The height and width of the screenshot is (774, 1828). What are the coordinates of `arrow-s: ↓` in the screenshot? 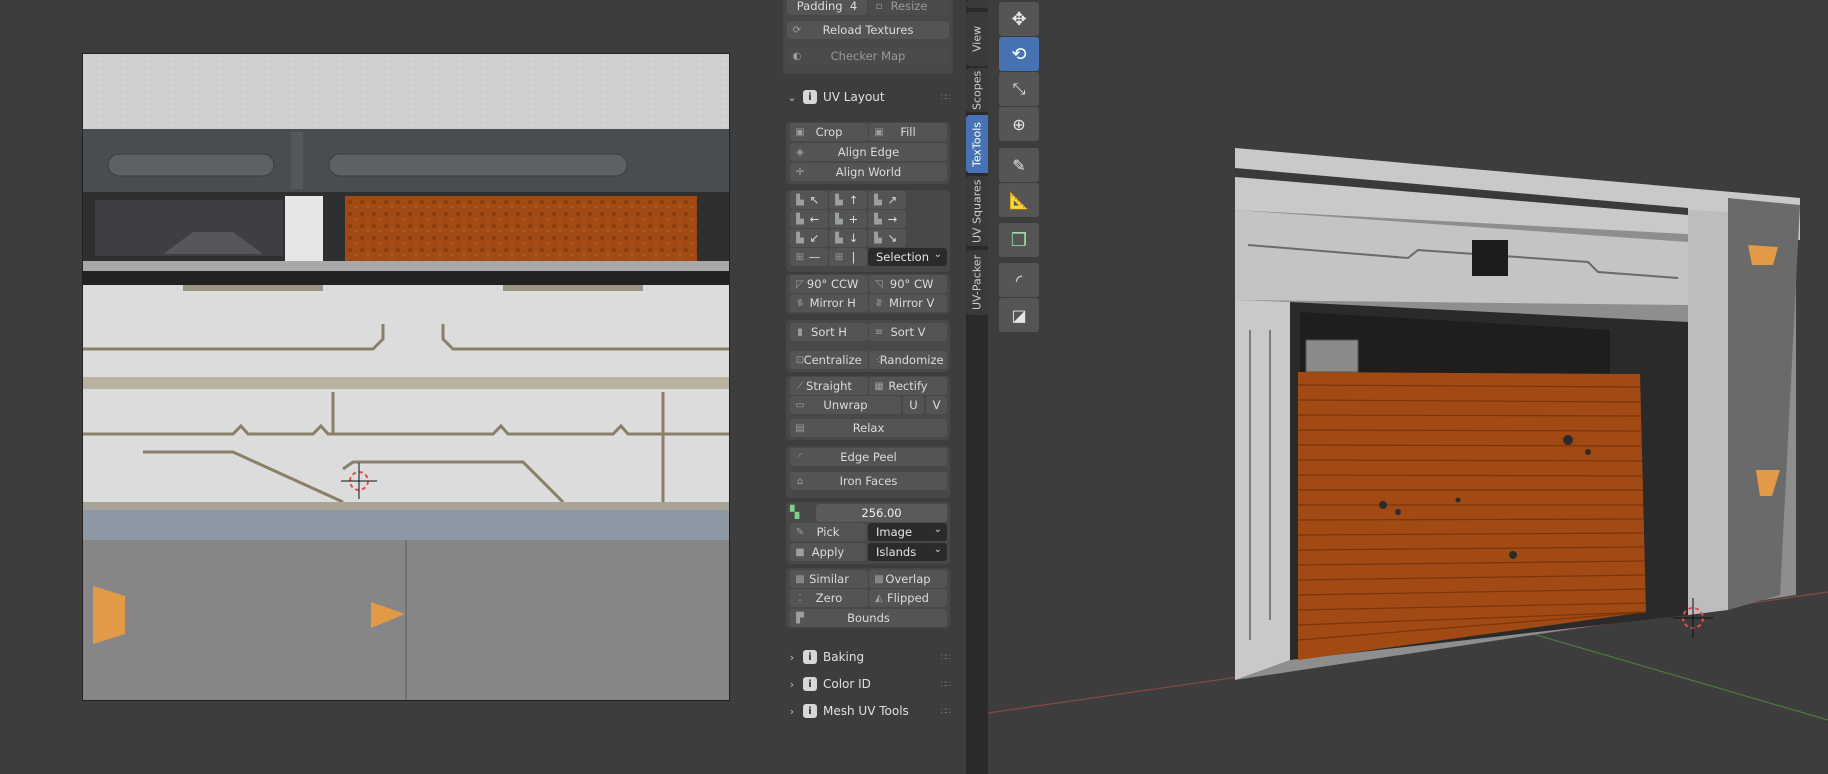 It's located at (853, 238).